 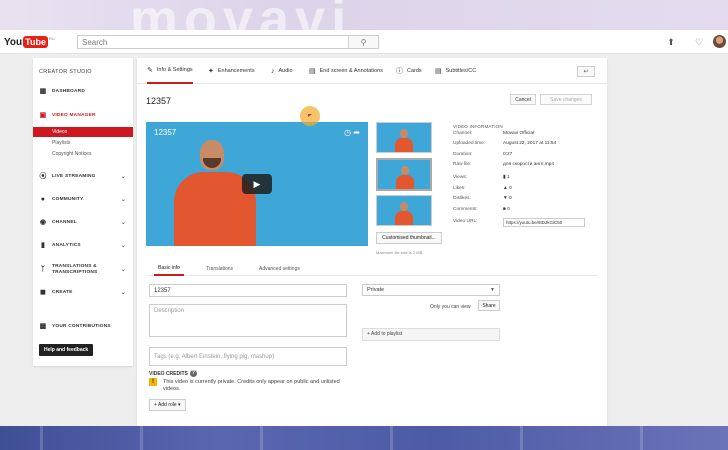 What do you see at coordinates (83, 154) in the screenshot?
I see `sidebar-sub-copyright: Copyright Notices` at bounding box center [83, 154].